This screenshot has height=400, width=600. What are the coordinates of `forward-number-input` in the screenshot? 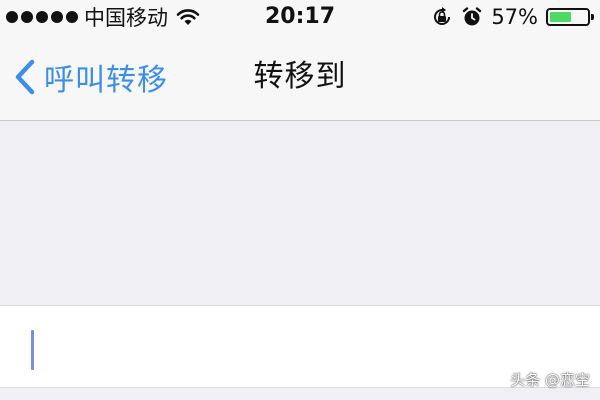 It's located at (302, 347).